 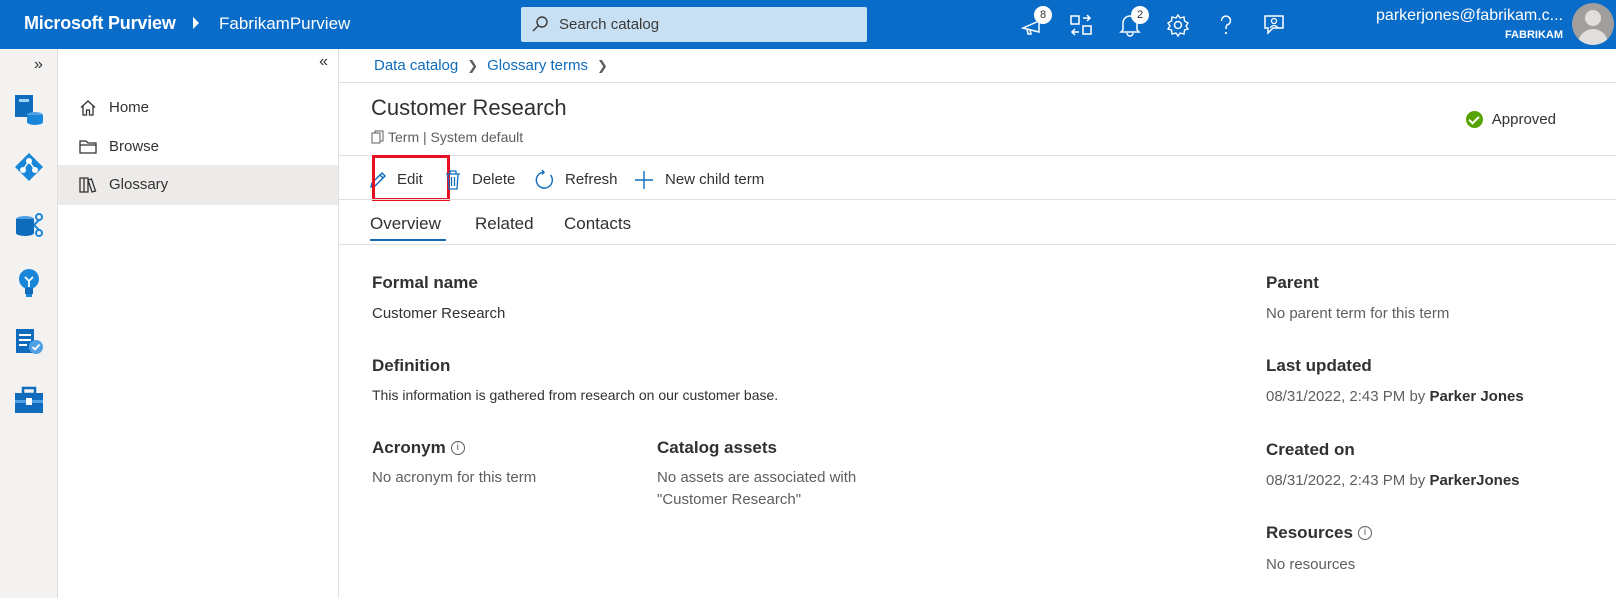 I want to click on refresh-button: Refresh, so click(x=580, y=180).